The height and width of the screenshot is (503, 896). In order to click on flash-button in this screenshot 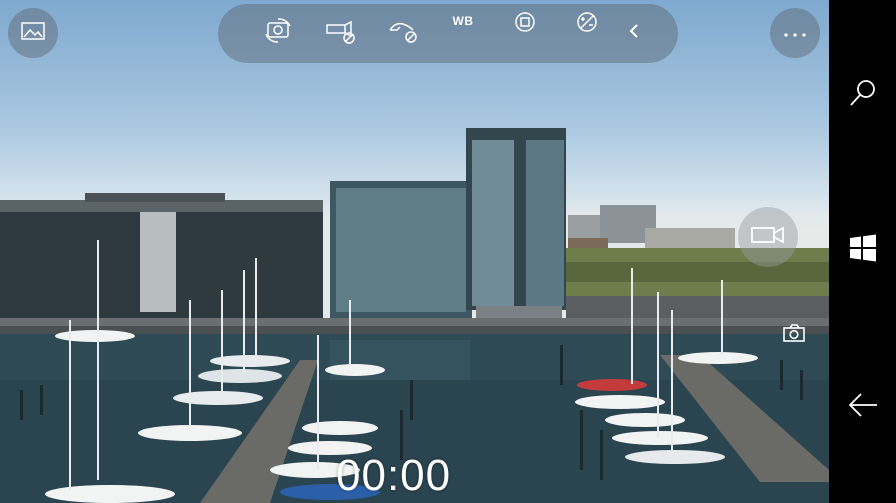, I will do `click(341, 33)`.